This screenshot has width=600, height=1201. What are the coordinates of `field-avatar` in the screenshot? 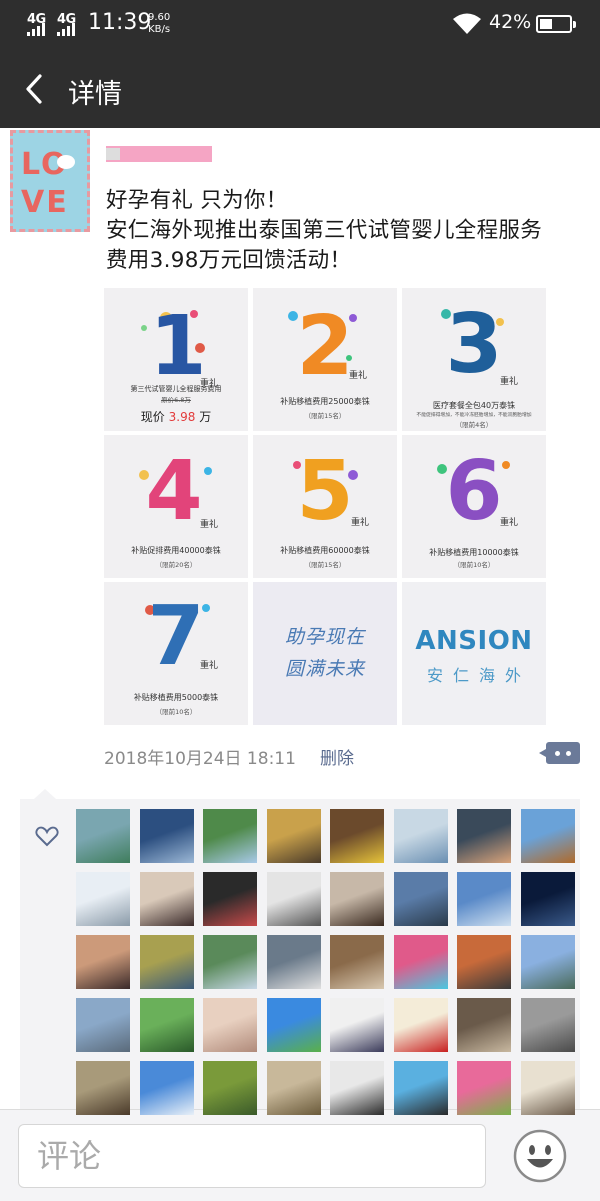 It's located at (166, 962).